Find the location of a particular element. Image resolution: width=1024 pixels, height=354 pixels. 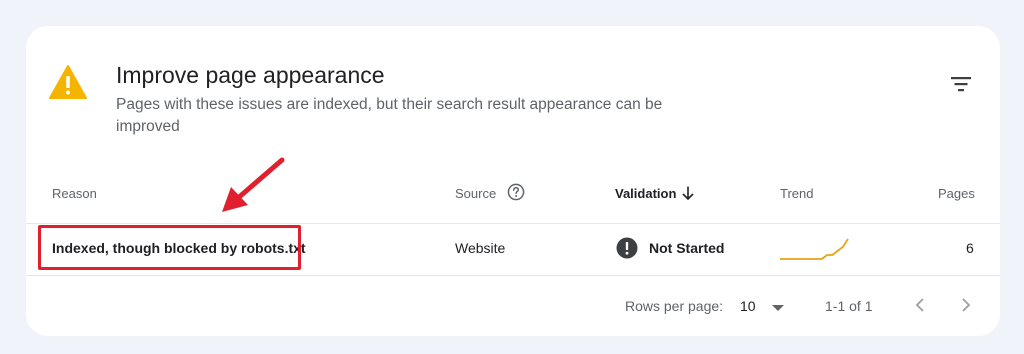

trend-line is located at coordinates (814, 249).